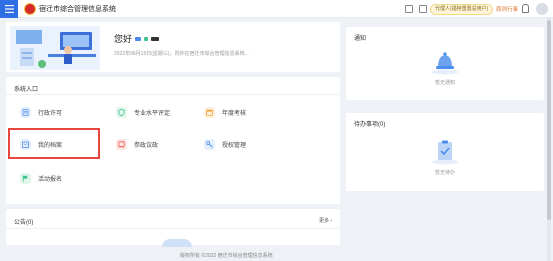  What do you see at coordinates (77, 9) in the screenshot?
I see `system-title: 宿迁市综合管理信息系统` at bounding box center [77, 9].